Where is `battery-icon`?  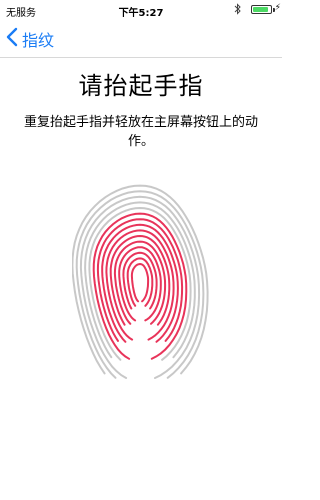
battery-icon is located at coordinates (261, 9).